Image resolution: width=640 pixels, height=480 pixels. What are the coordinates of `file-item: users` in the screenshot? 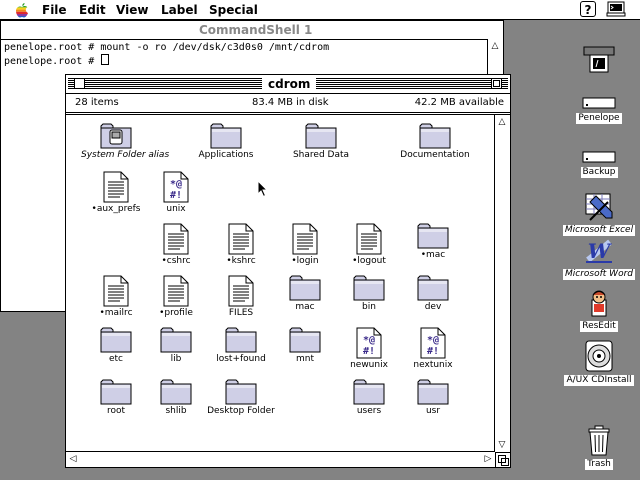 It's located at (369, 398).